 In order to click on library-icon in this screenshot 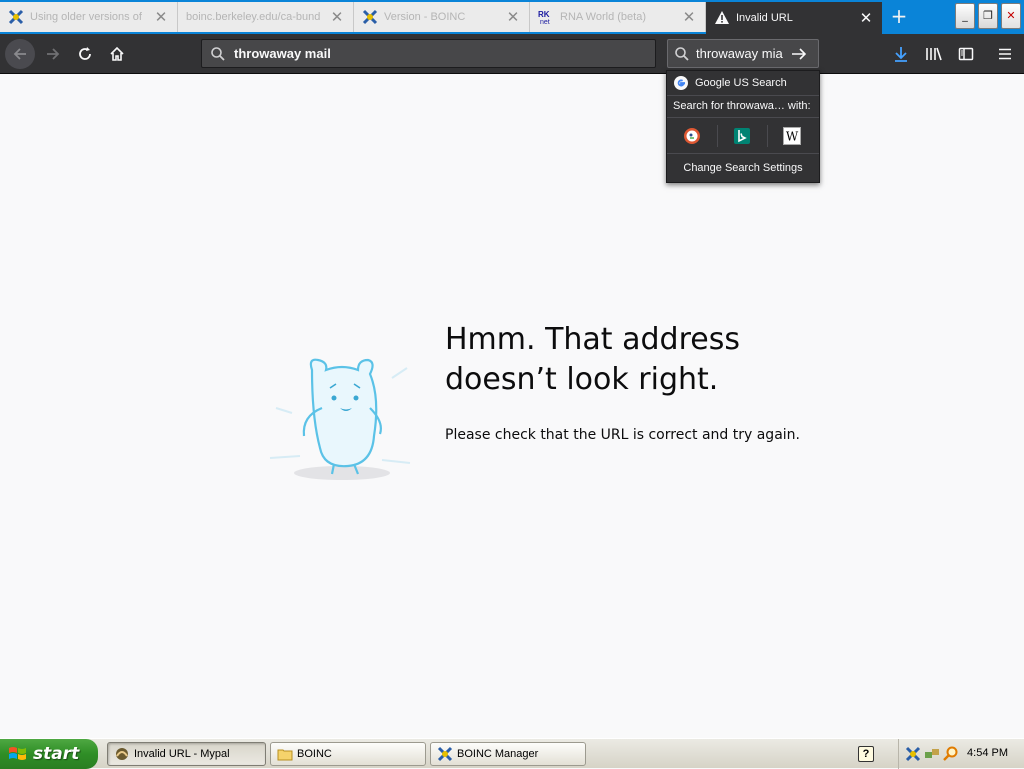, I will do `click(934, 54)`.